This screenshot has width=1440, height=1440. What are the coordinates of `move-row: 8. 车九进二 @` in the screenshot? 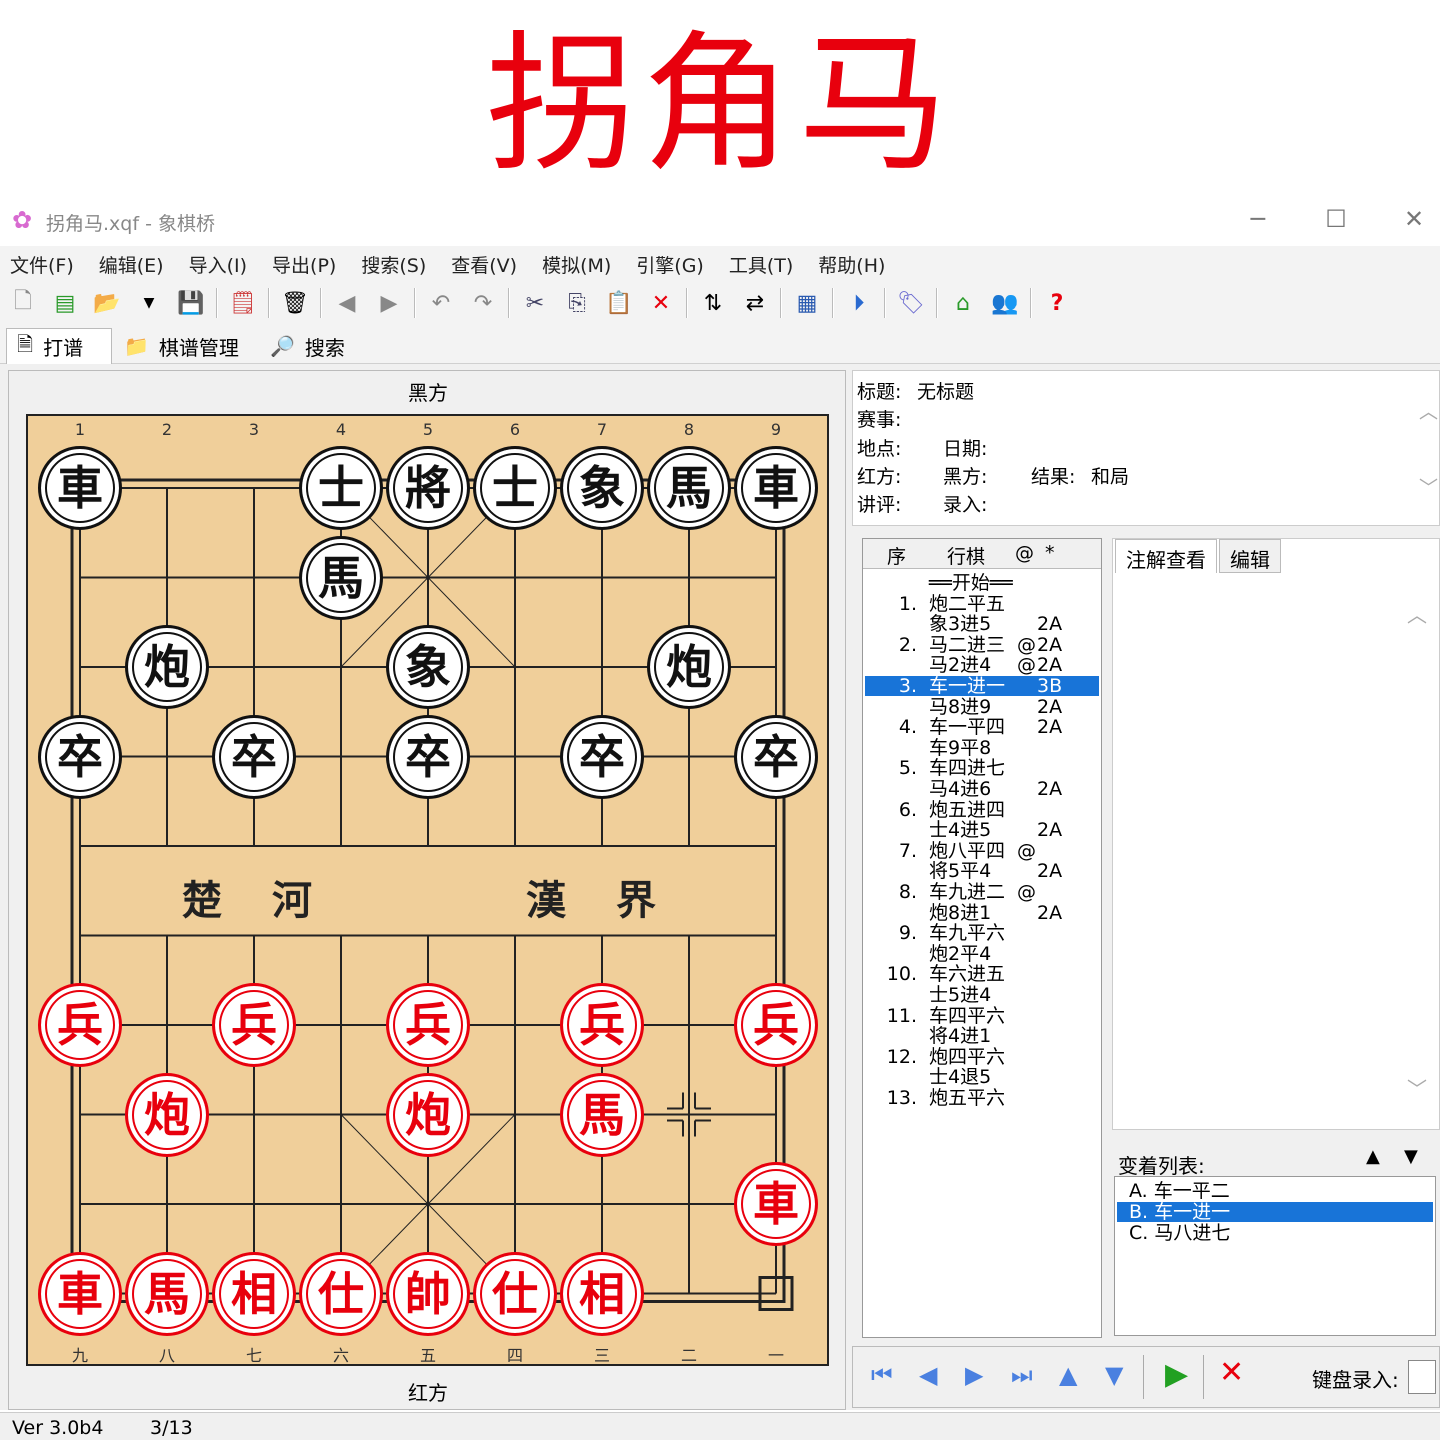 It's located at (982, 892).